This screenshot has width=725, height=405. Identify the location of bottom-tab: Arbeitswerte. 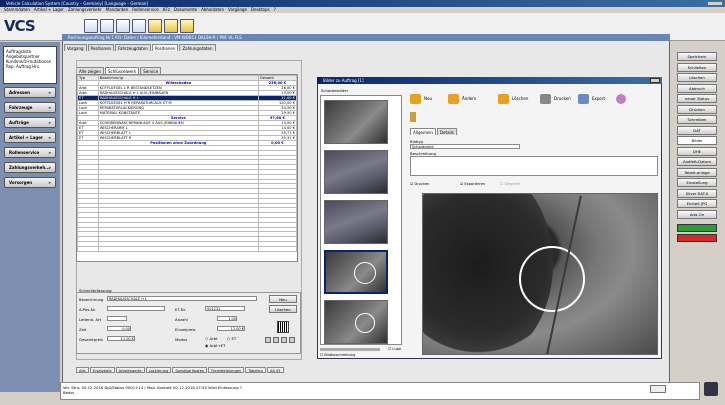
(130, 370).